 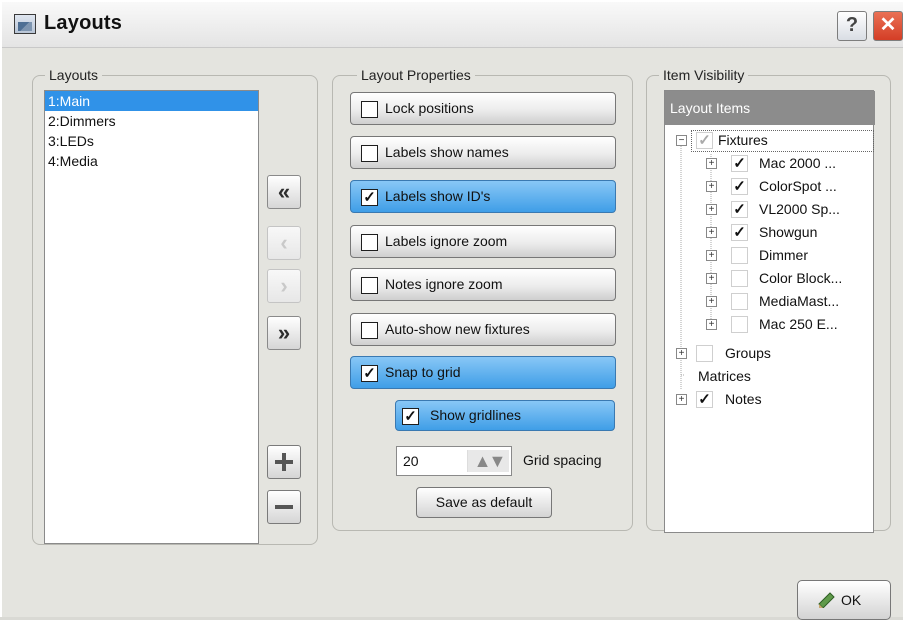 I want to click on move-last-button: », so click(x=284, y=333).